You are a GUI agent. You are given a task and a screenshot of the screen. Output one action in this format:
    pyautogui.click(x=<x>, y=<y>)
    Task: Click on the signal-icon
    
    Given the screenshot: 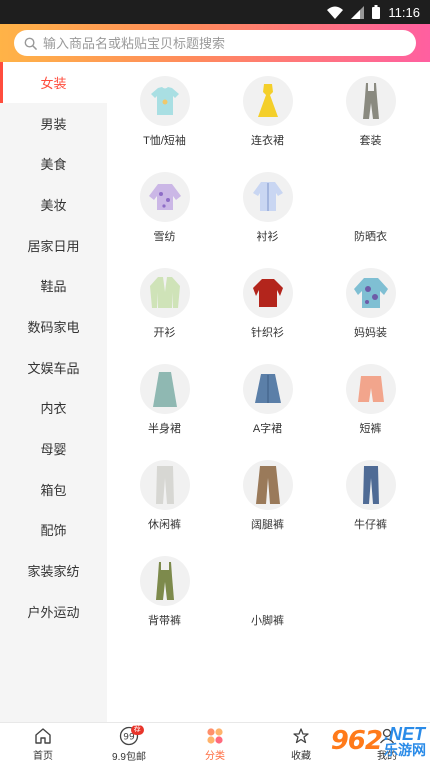 What is the action you would take?
    pyautogui.click(x=358, y=12)
    